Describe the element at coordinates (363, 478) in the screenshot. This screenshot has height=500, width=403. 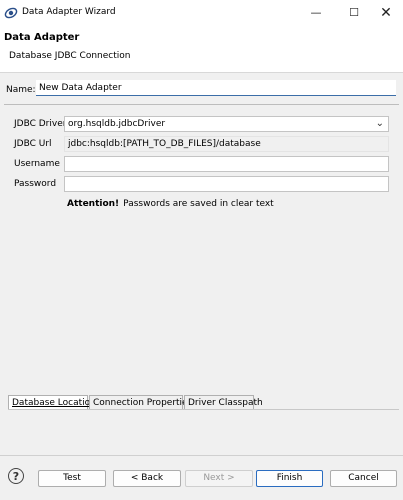
I see `cancel-button: Cancel` at that location.